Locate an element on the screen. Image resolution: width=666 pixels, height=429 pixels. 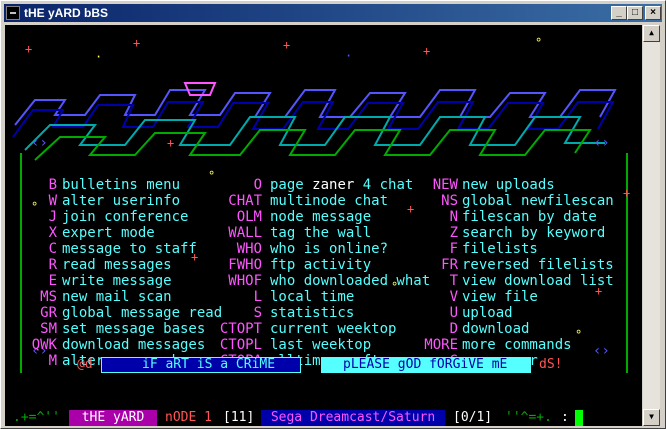
maximize-button: □ is located at coordinates (635, 13).